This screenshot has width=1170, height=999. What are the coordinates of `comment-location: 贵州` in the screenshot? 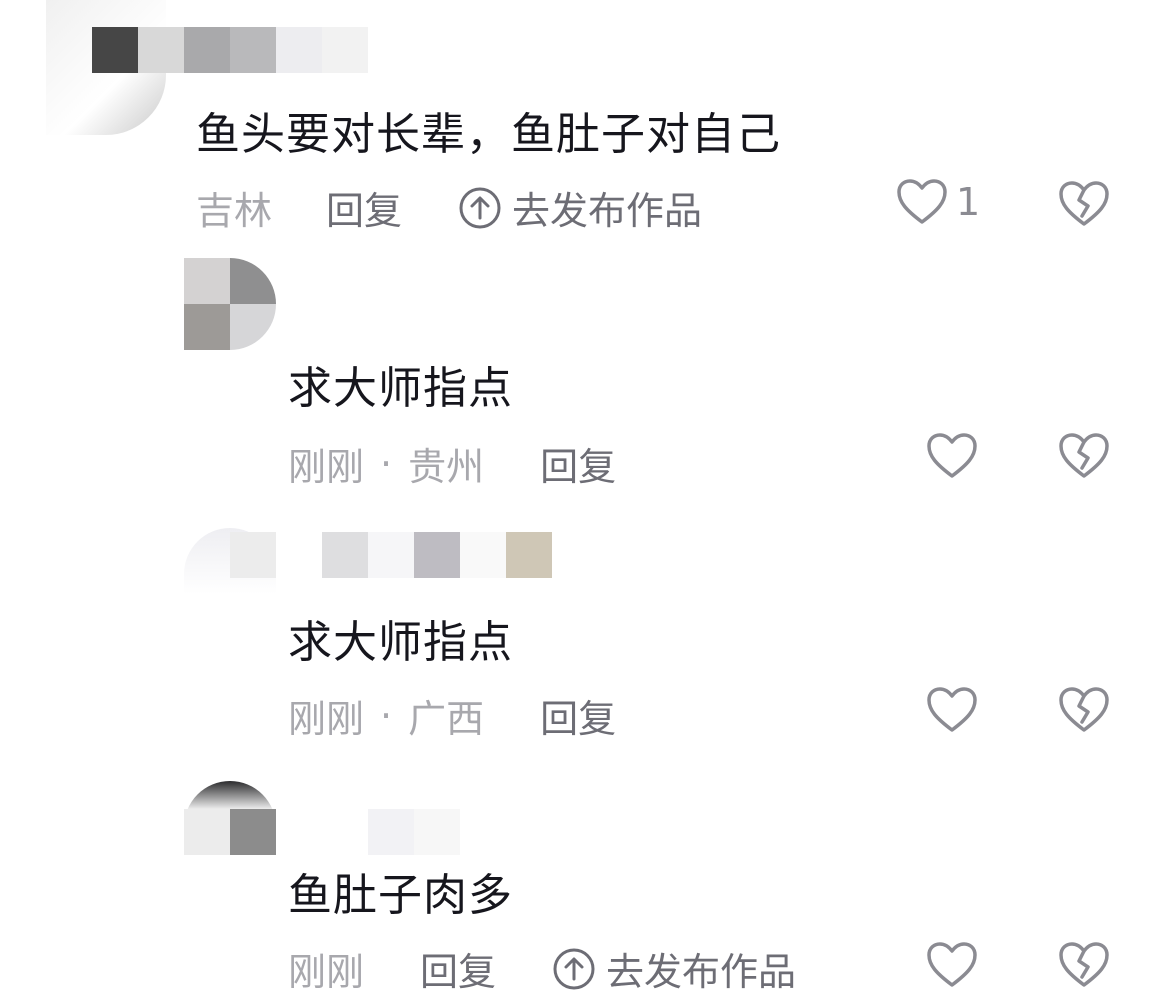 It's located at (446, 467).